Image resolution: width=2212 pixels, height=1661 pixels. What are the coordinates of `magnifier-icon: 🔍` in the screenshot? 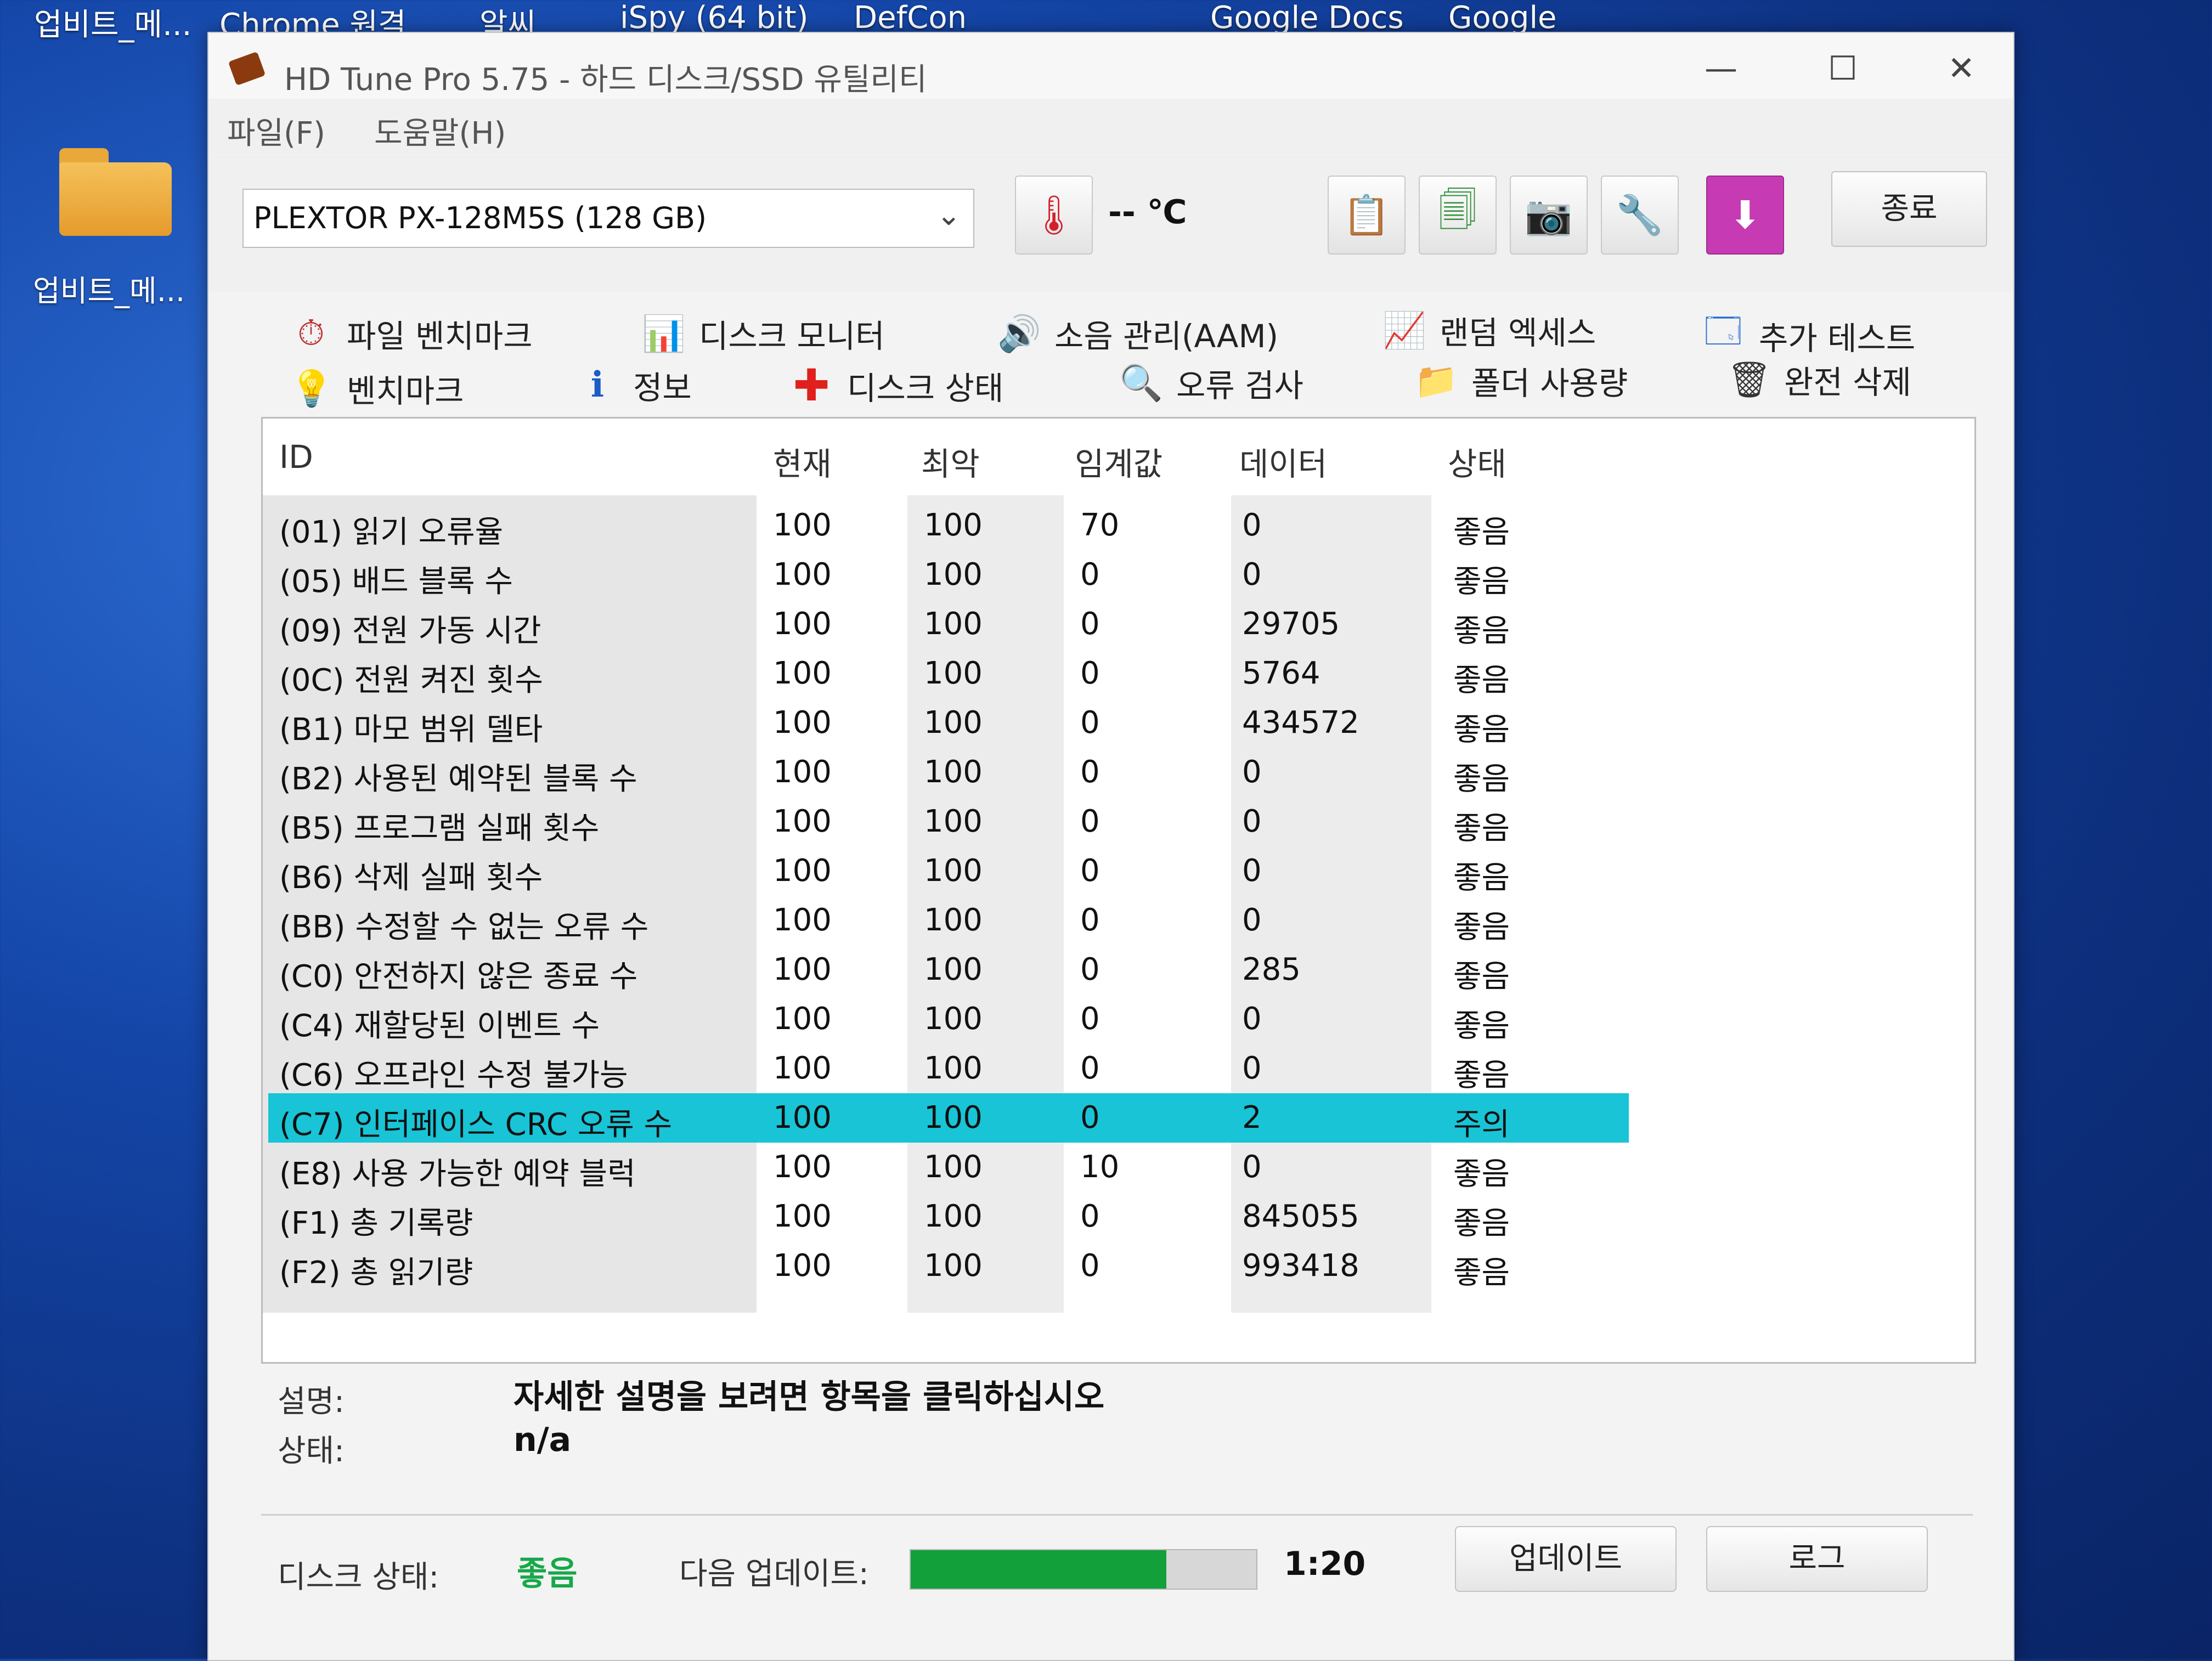 It's located at (1141, 384).